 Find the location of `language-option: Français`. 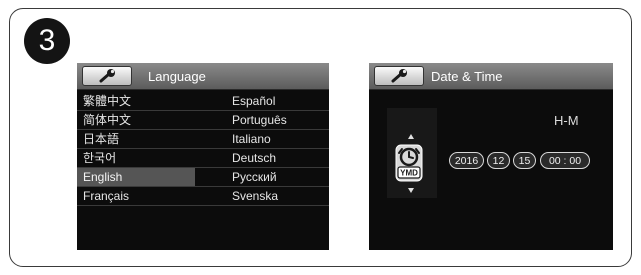

language-option: Français is located at coordinates (136, 196).